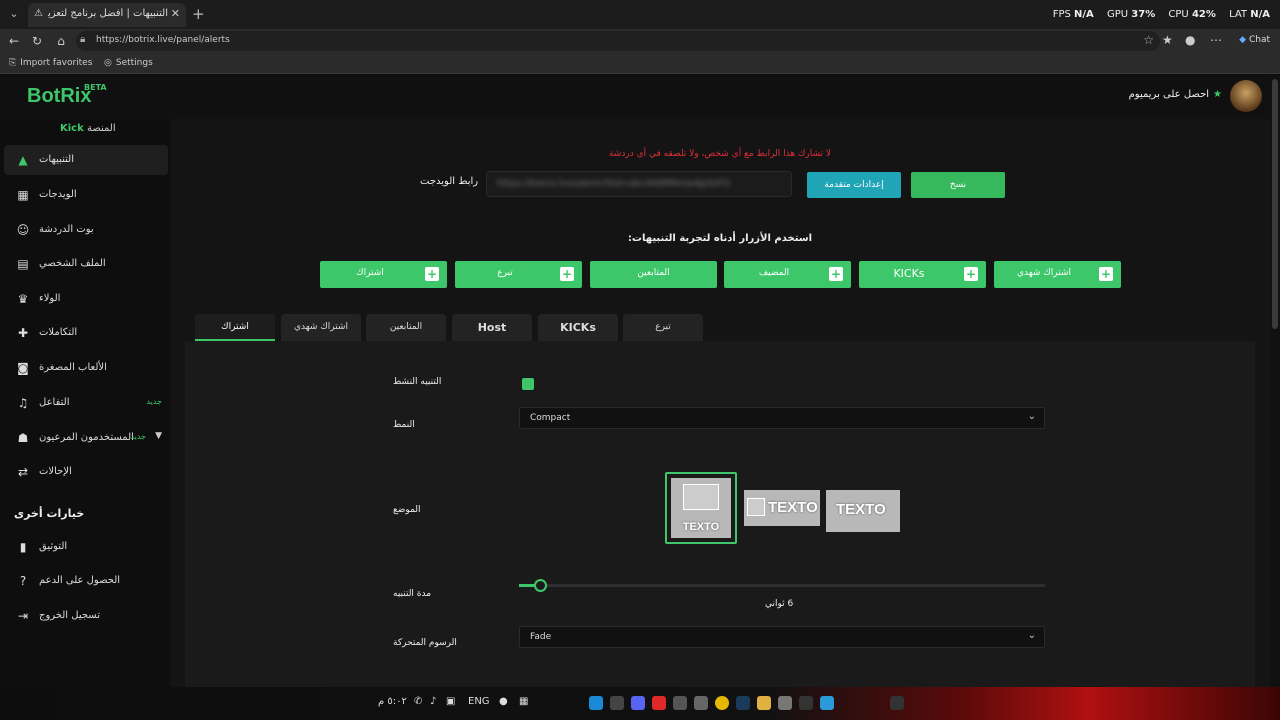  Describe the element at coordinates (1246, 96) in the screenshot. I see `user-avatar` at that location.